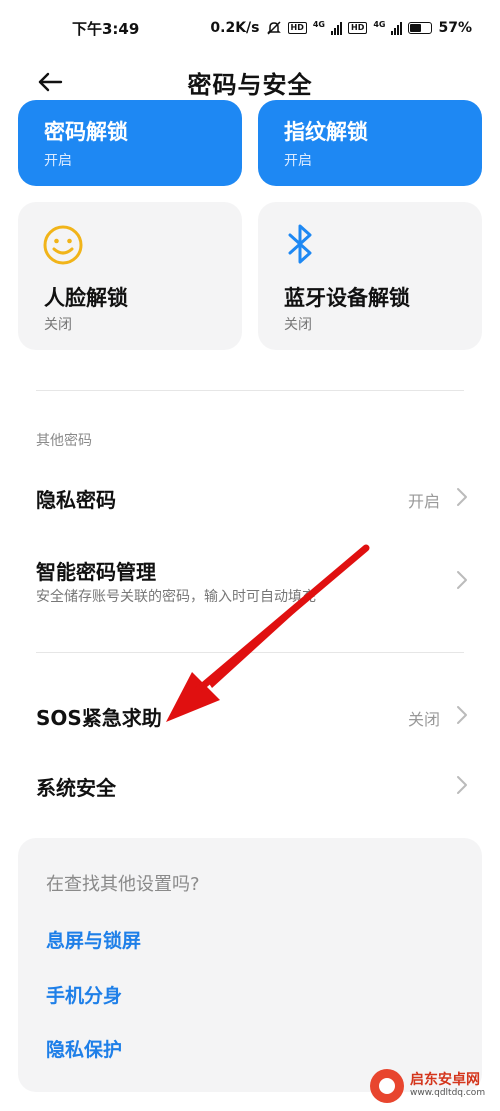 This screenshot has width=500, height=1111. I want to click on bluetooth-unlock-card: 蓝牙设备解锁 关闭, so click(370, 276).